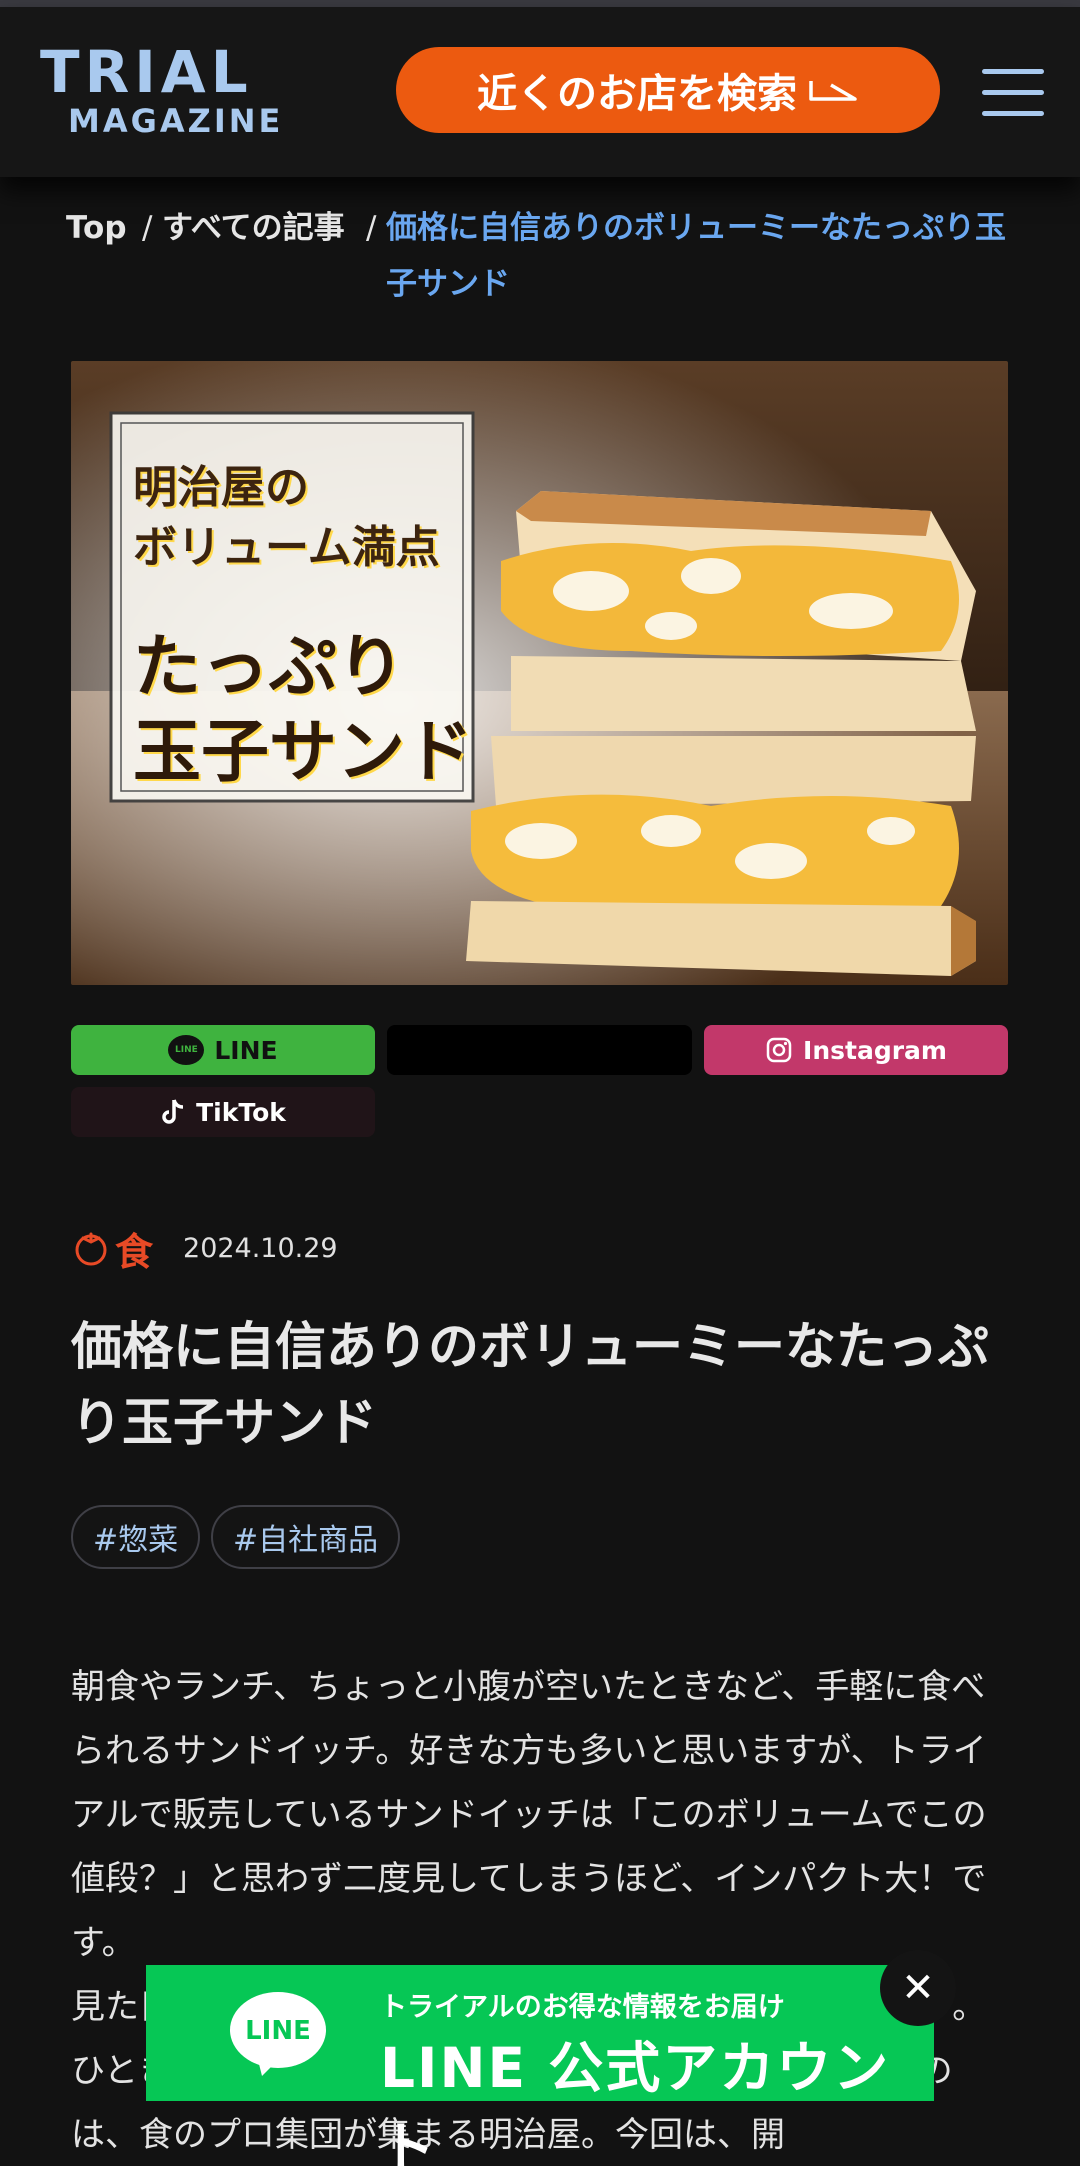 This screenshot has width=1080, height=2166. What do you see at coordinates (173, 1111) in the screenshot?
I see `tiktok-icon` at bounding box center [173, 1111].